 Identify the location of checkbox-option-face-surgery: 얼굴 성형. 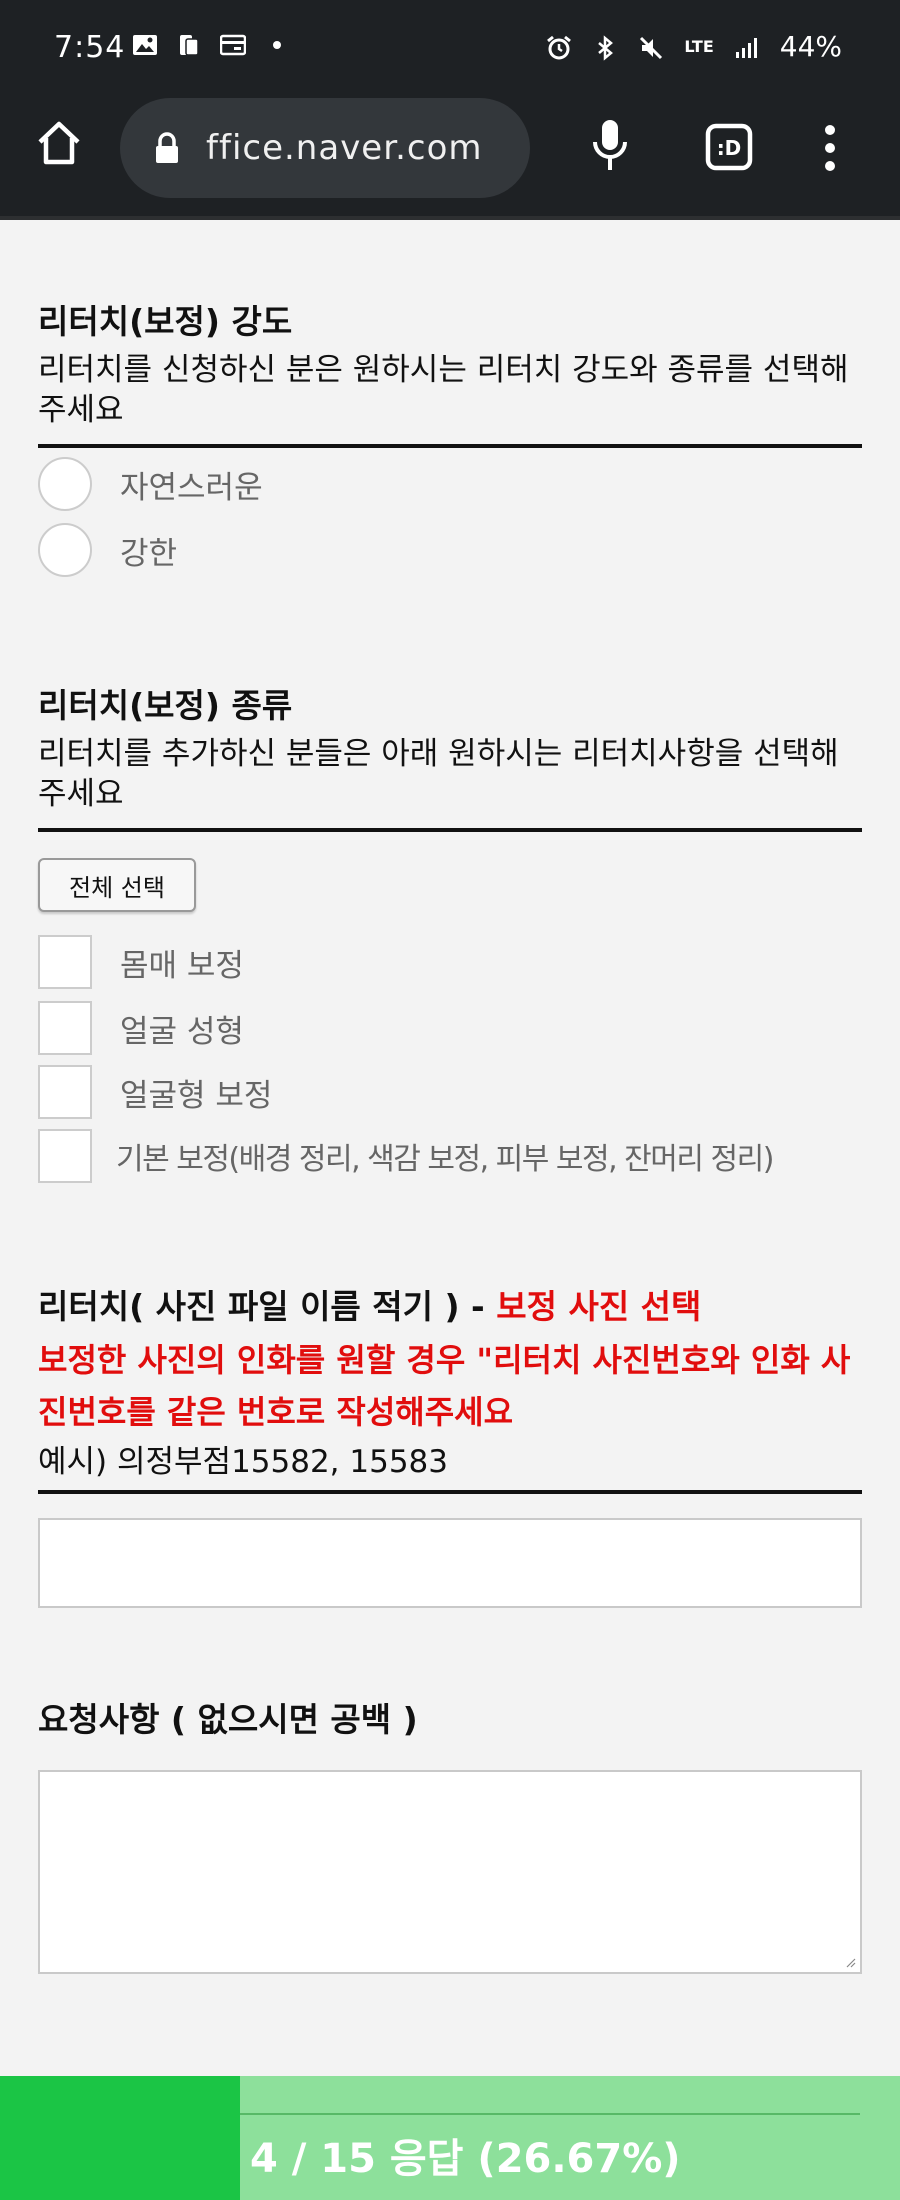
(450, 1027).